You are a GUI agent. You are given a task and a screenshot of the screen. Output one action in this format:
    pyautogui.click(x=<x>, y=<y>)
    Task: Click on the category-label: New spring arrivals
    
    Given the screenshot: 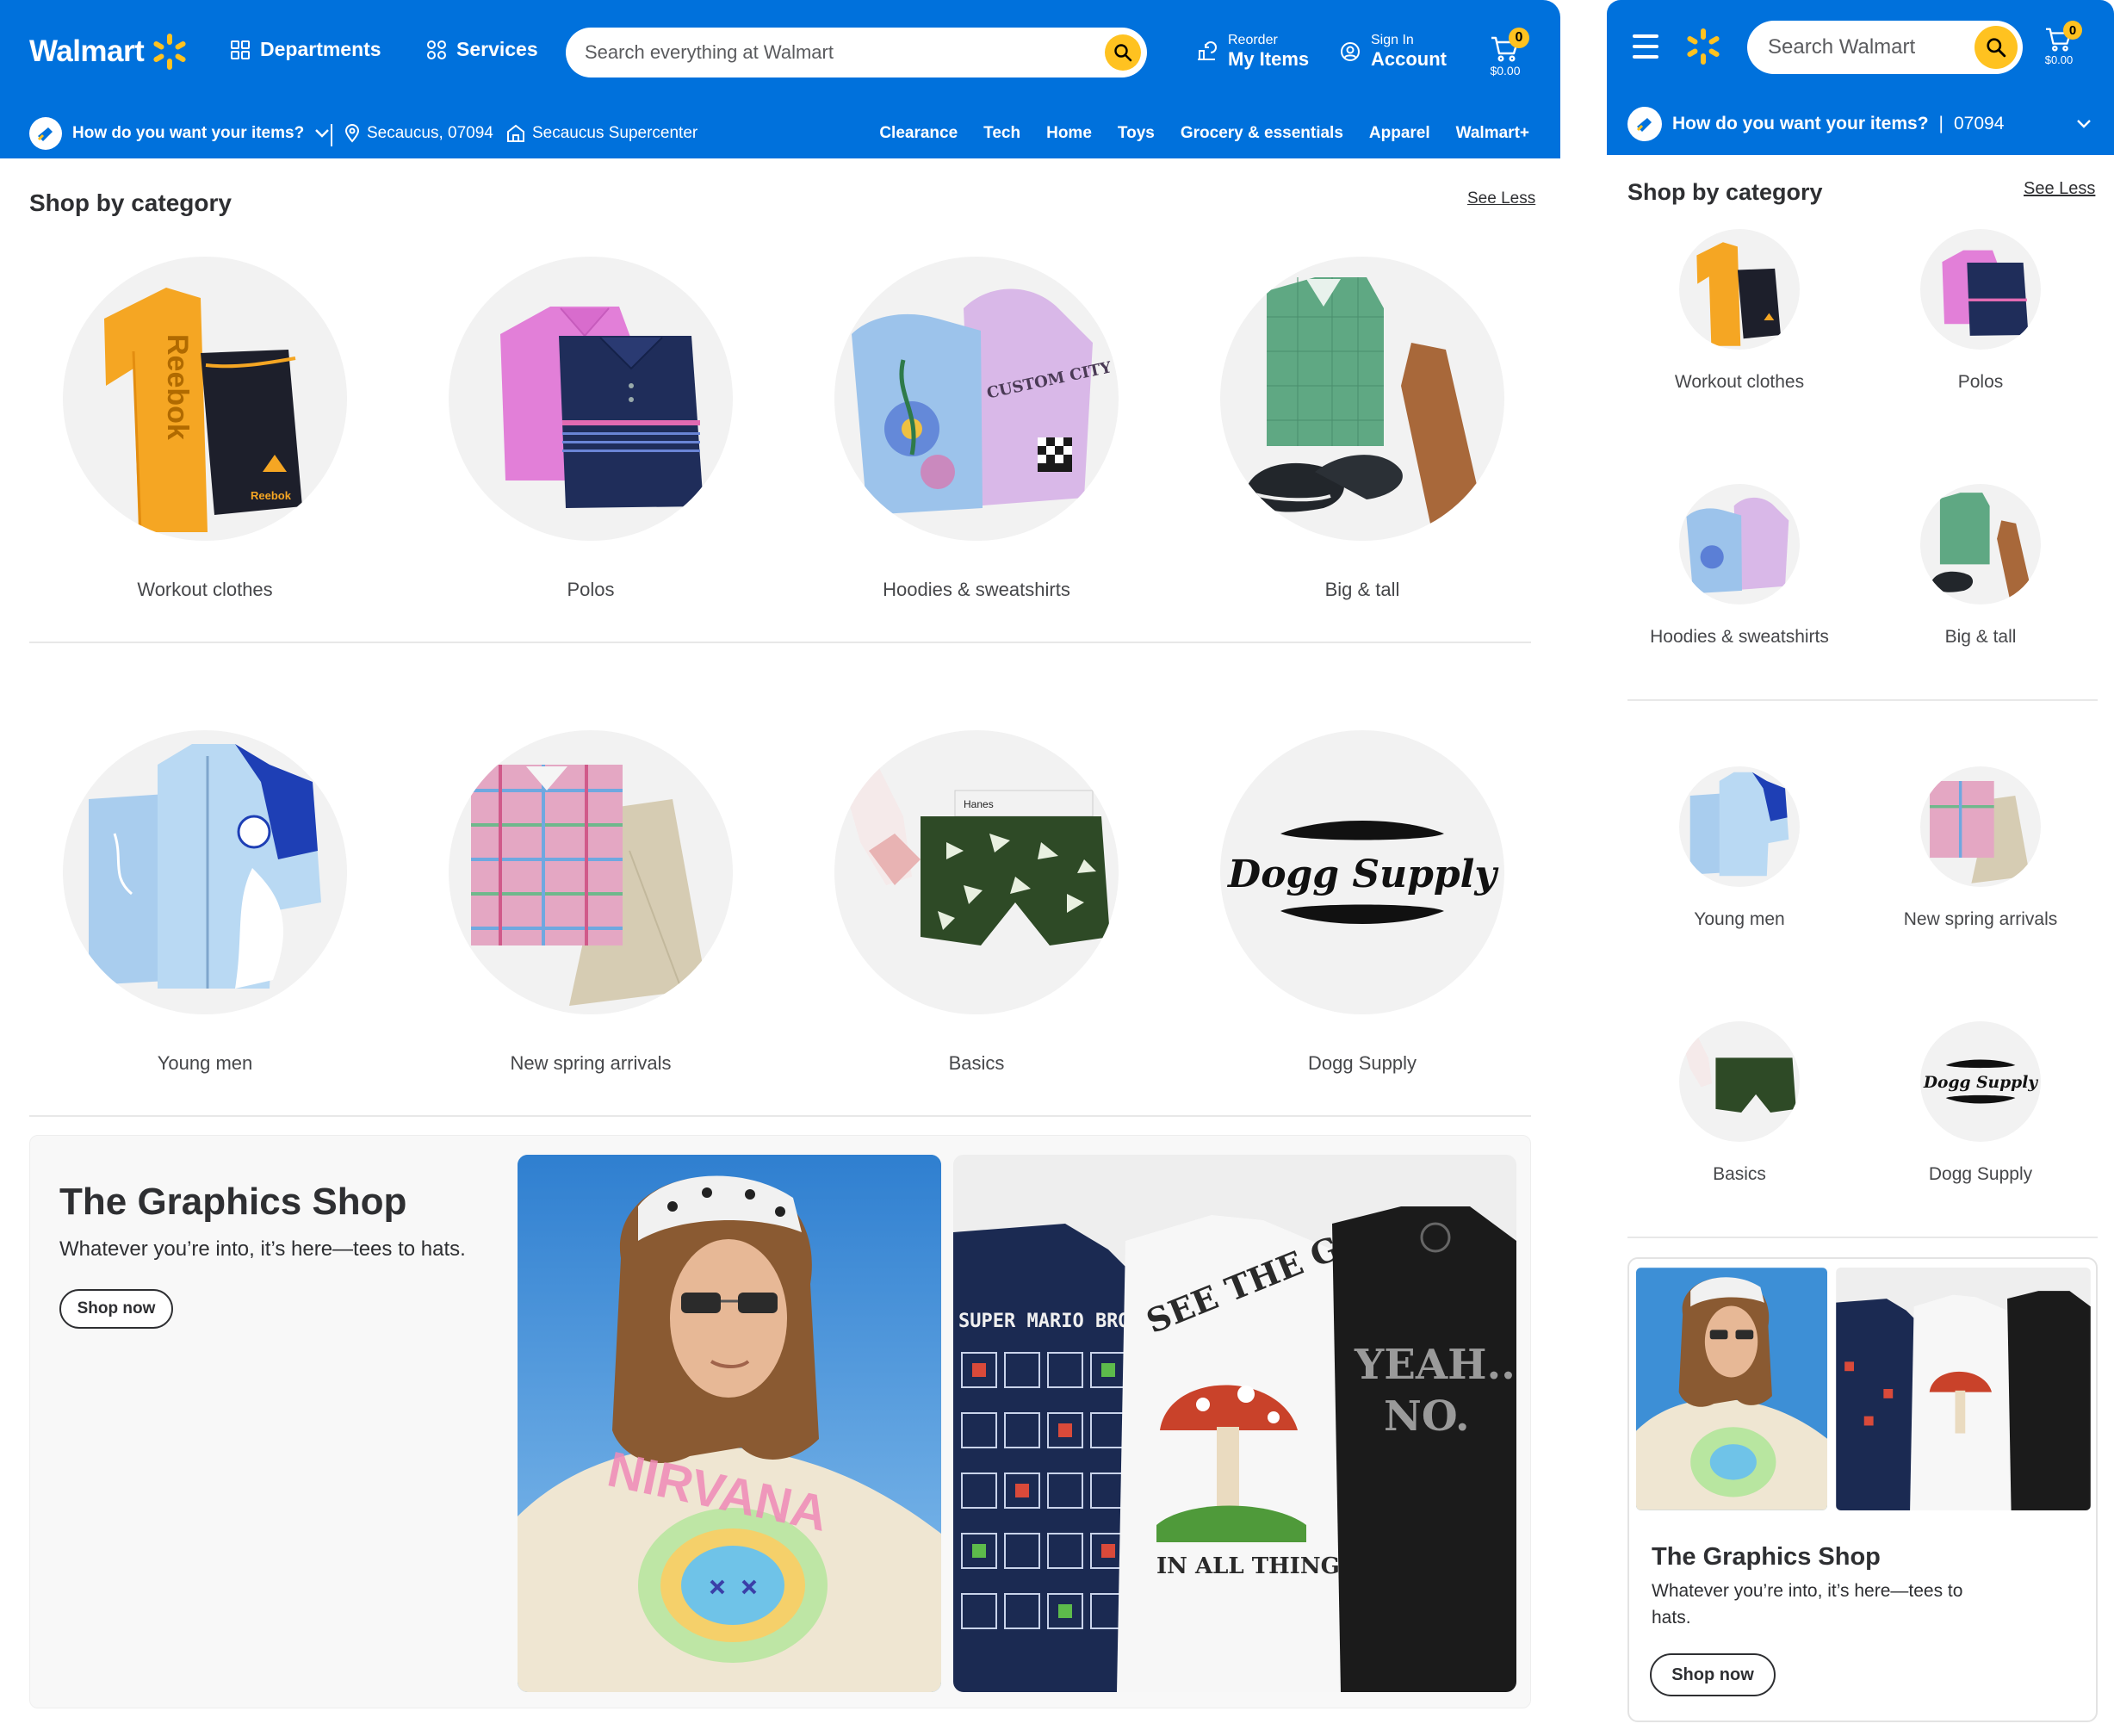 What is the action you would take?
    pyautogui.click(x=591, y=1063)
    